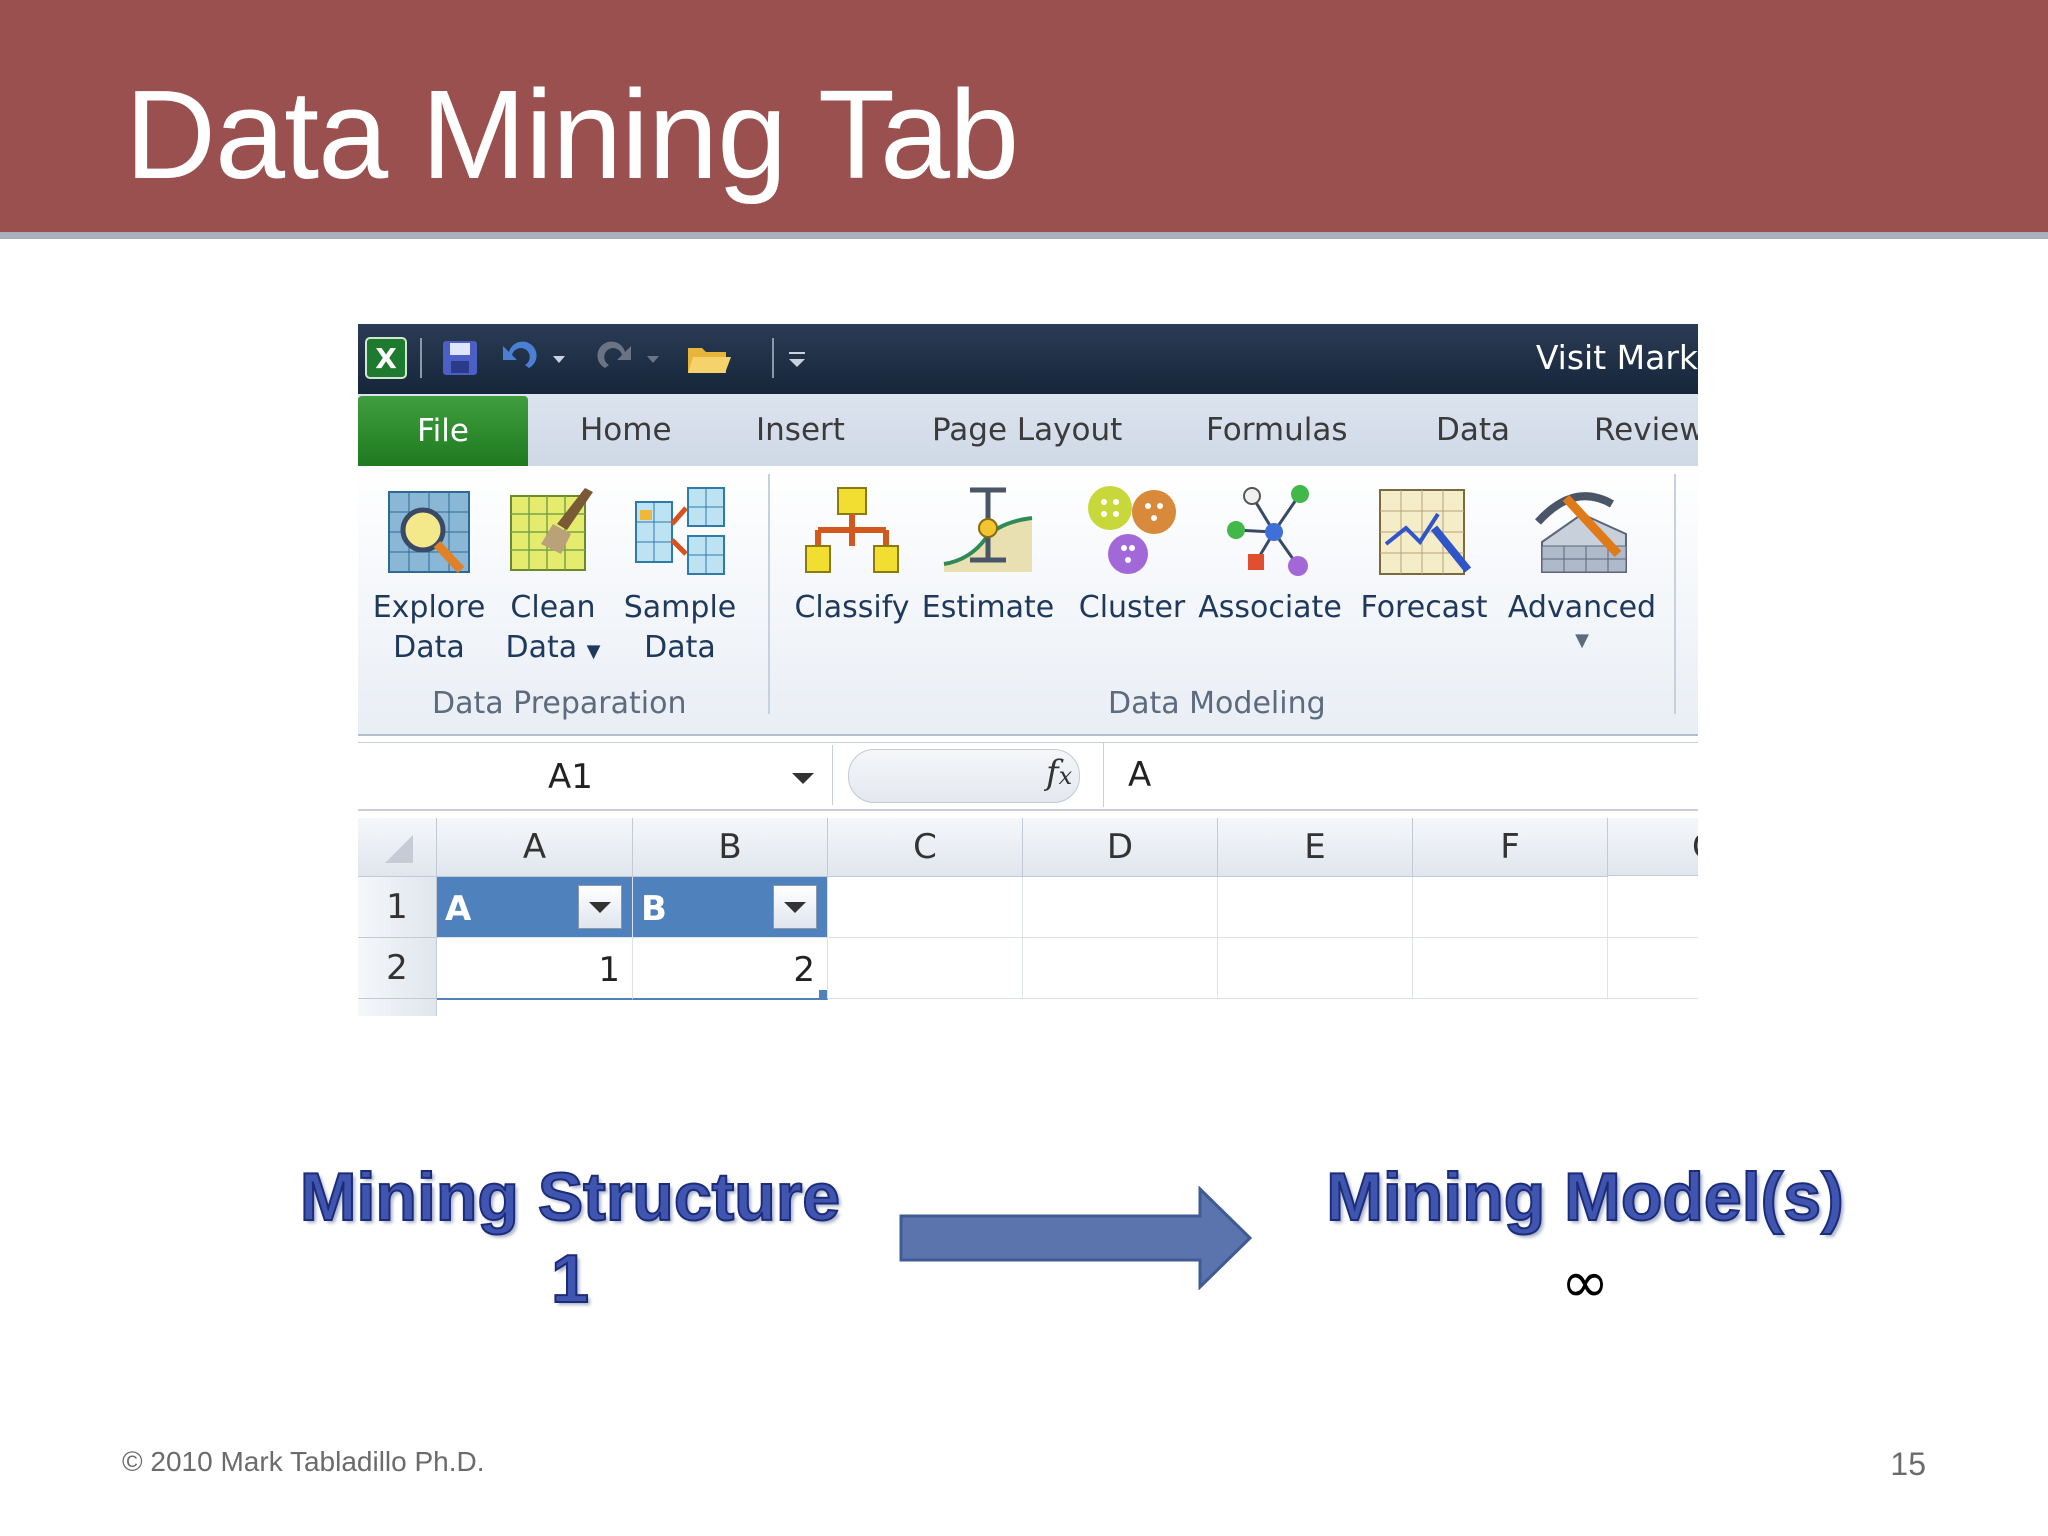 The width and height of the screenshot is (2048, 1536). Describe the element at coordinates (730, 907) in the screenshot. I see `table-header-cell: B` at that location.